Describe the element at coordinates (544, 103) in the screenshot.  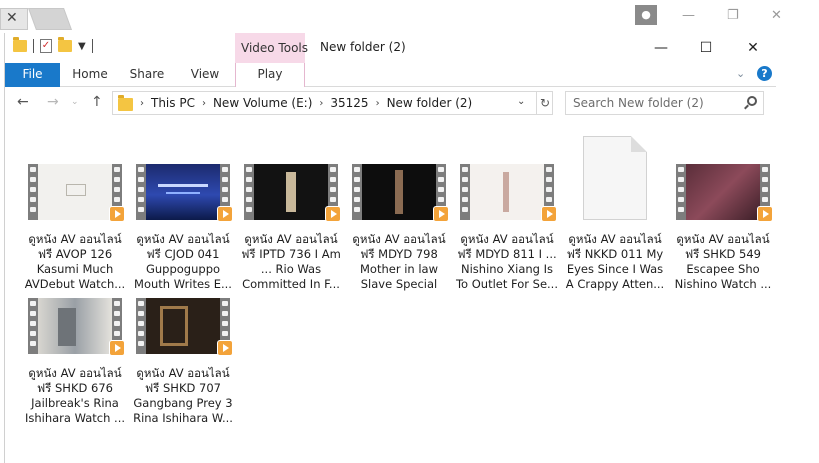
I see `refresh-icon: ↻` at that location.